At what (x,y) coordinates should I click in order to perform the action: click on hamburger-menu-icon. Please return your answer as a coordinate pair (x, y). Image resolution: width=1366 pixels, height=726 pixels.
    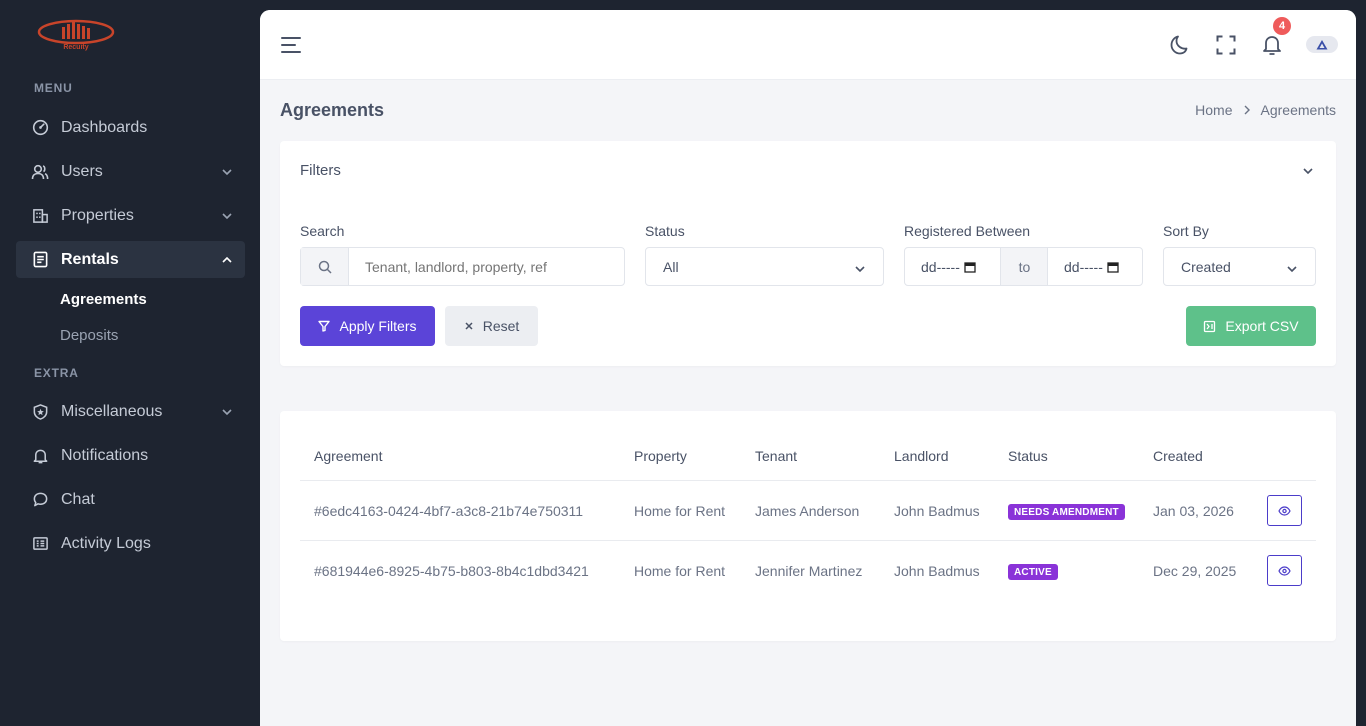
    Looking at the image, I should click on (291, 45).